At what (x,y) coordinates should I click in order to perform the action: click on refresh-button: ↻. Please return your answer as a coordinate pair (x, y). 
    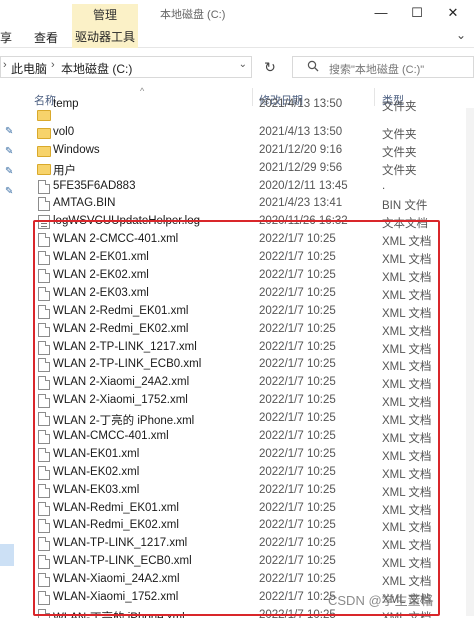
    Looking at the image, I should click on (270, 67).